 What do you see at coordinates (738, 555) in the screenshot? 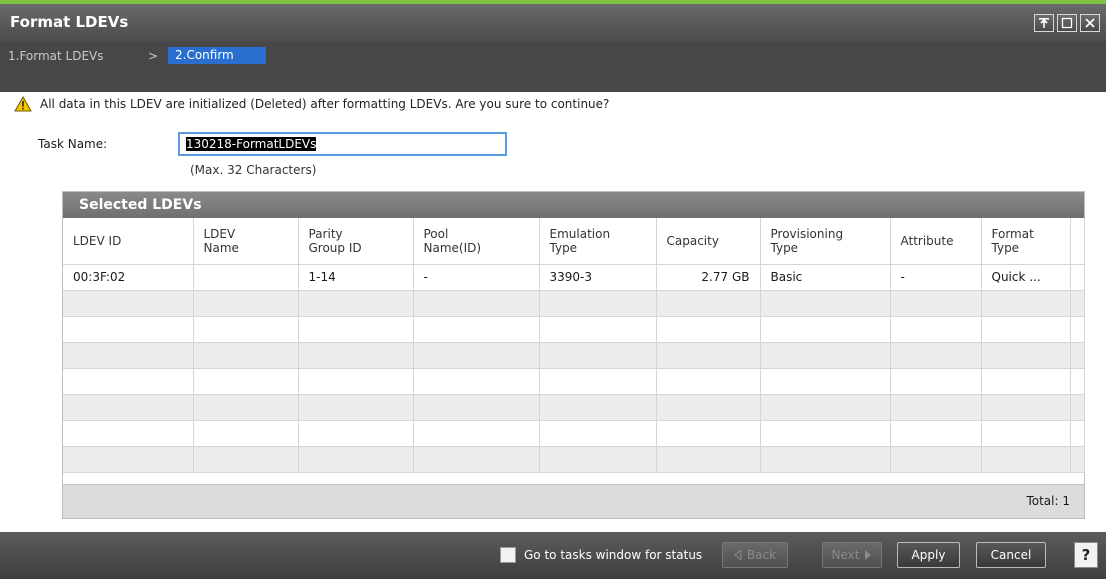
I see `chevron-left-icon` at bounding box center [738, 555].